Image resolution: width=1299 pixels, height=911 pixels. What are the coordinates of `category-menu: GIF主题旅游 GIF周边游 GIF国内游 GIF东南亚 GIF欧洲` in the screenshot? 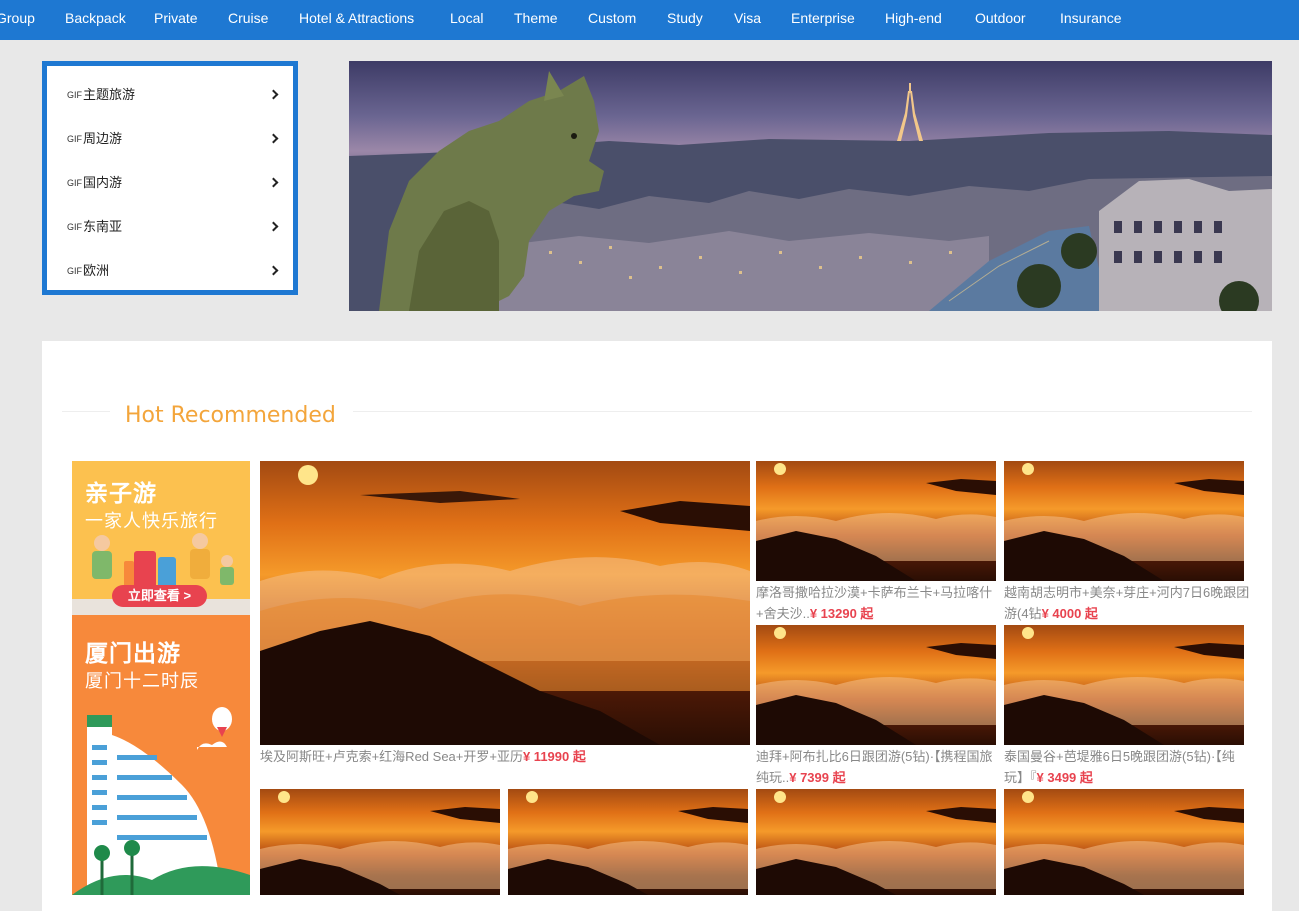 It's located at (170, 178).